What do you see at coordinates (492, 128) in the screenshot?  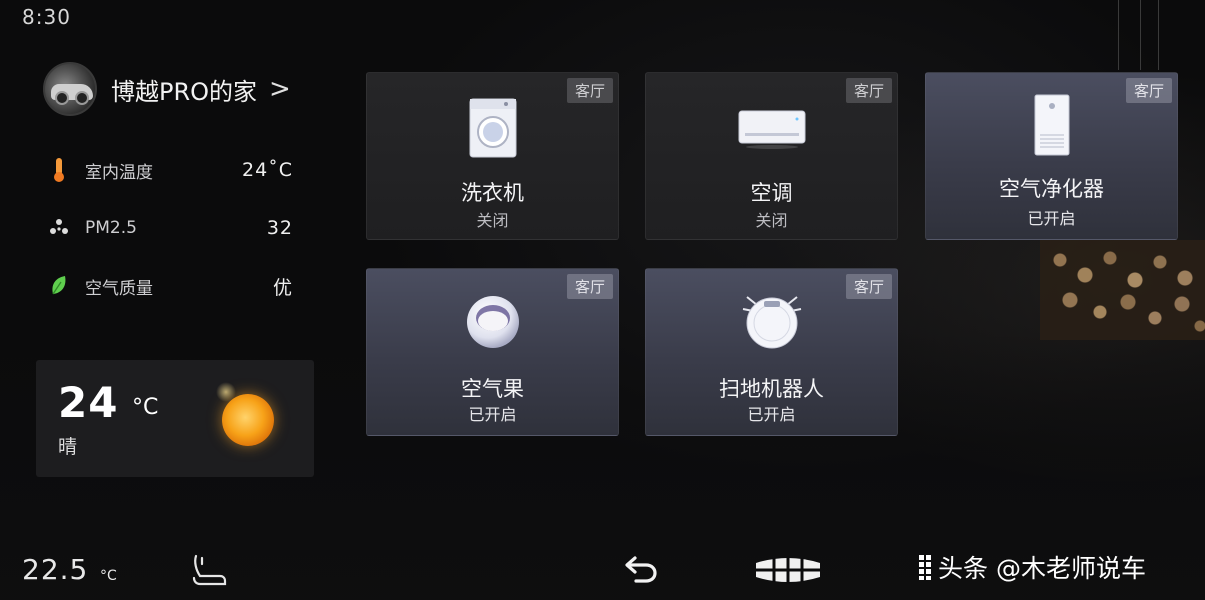 I see `washing-machine-icon` at bounding box center [492, 128].